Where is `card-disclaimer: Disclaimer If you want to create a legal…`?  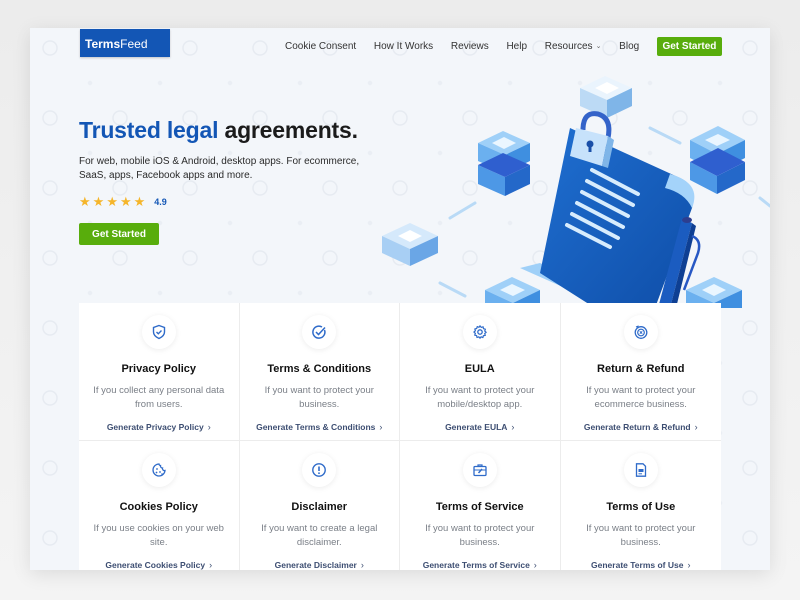 card-disclaimer: Disclaimer If you want to create a legal… is located at coordinates (320, 505).